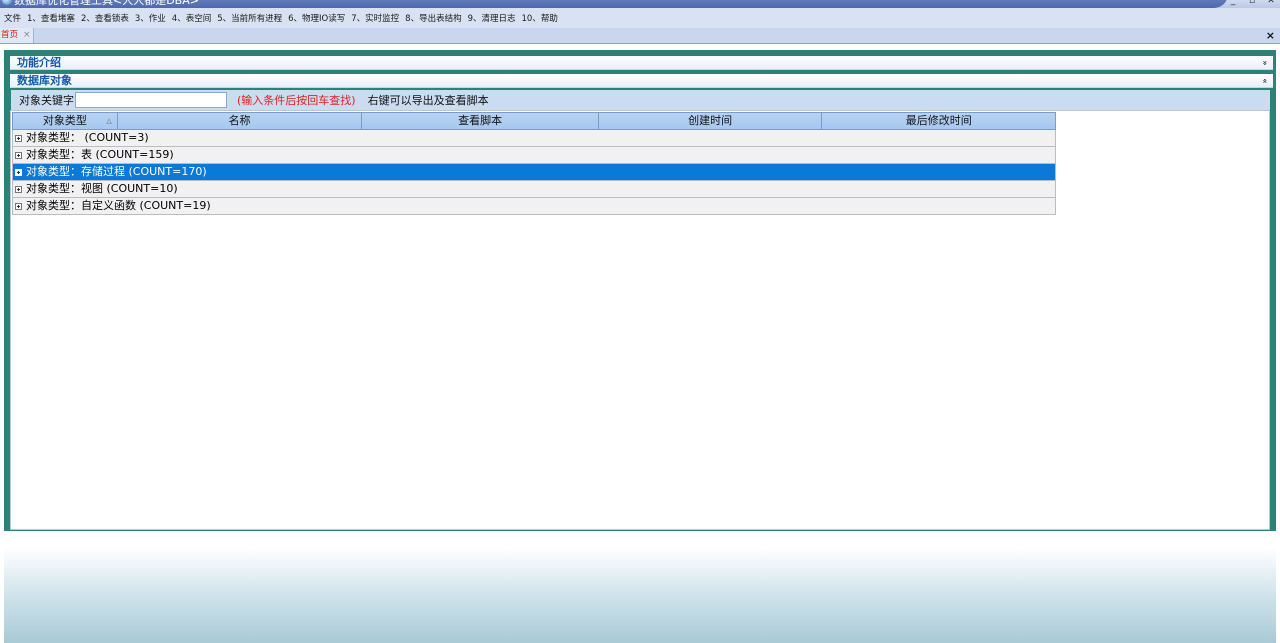 This screenshot has width=1280, height=643. I want to click on menu-export-schema: 8、导出表结构, so click(433, 18).